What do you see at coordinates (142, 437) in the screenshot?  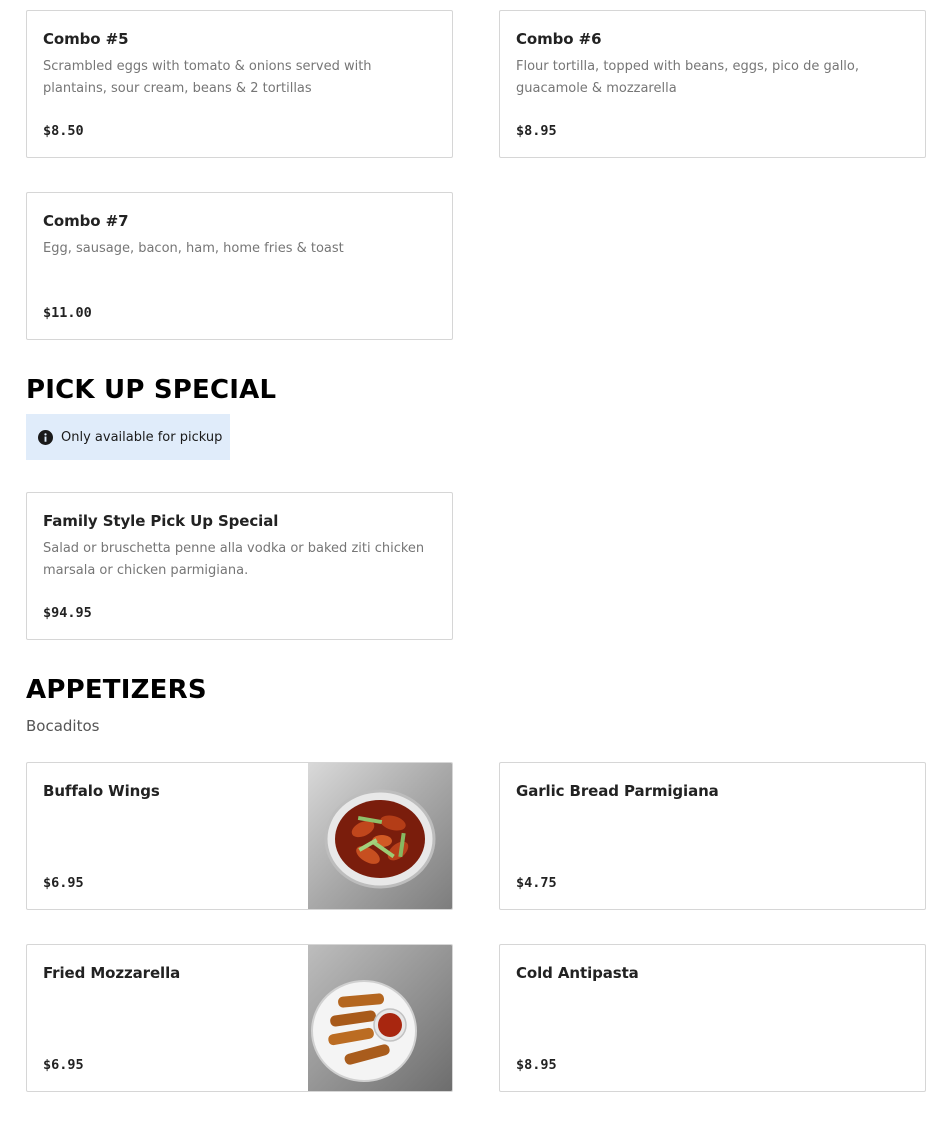 I see `pickup-notice-text: Only available for pickup` at bounding box center [142, 437].